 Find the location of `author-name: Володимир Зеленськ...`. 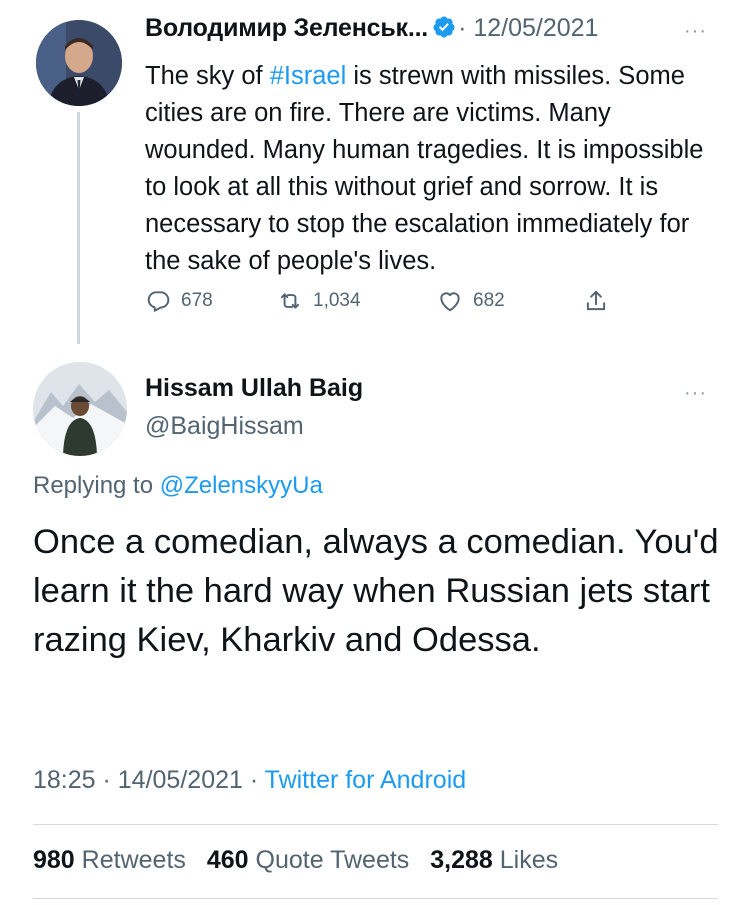

author-name: Володимир Зеленськ... is located at coordinates (286, 28).